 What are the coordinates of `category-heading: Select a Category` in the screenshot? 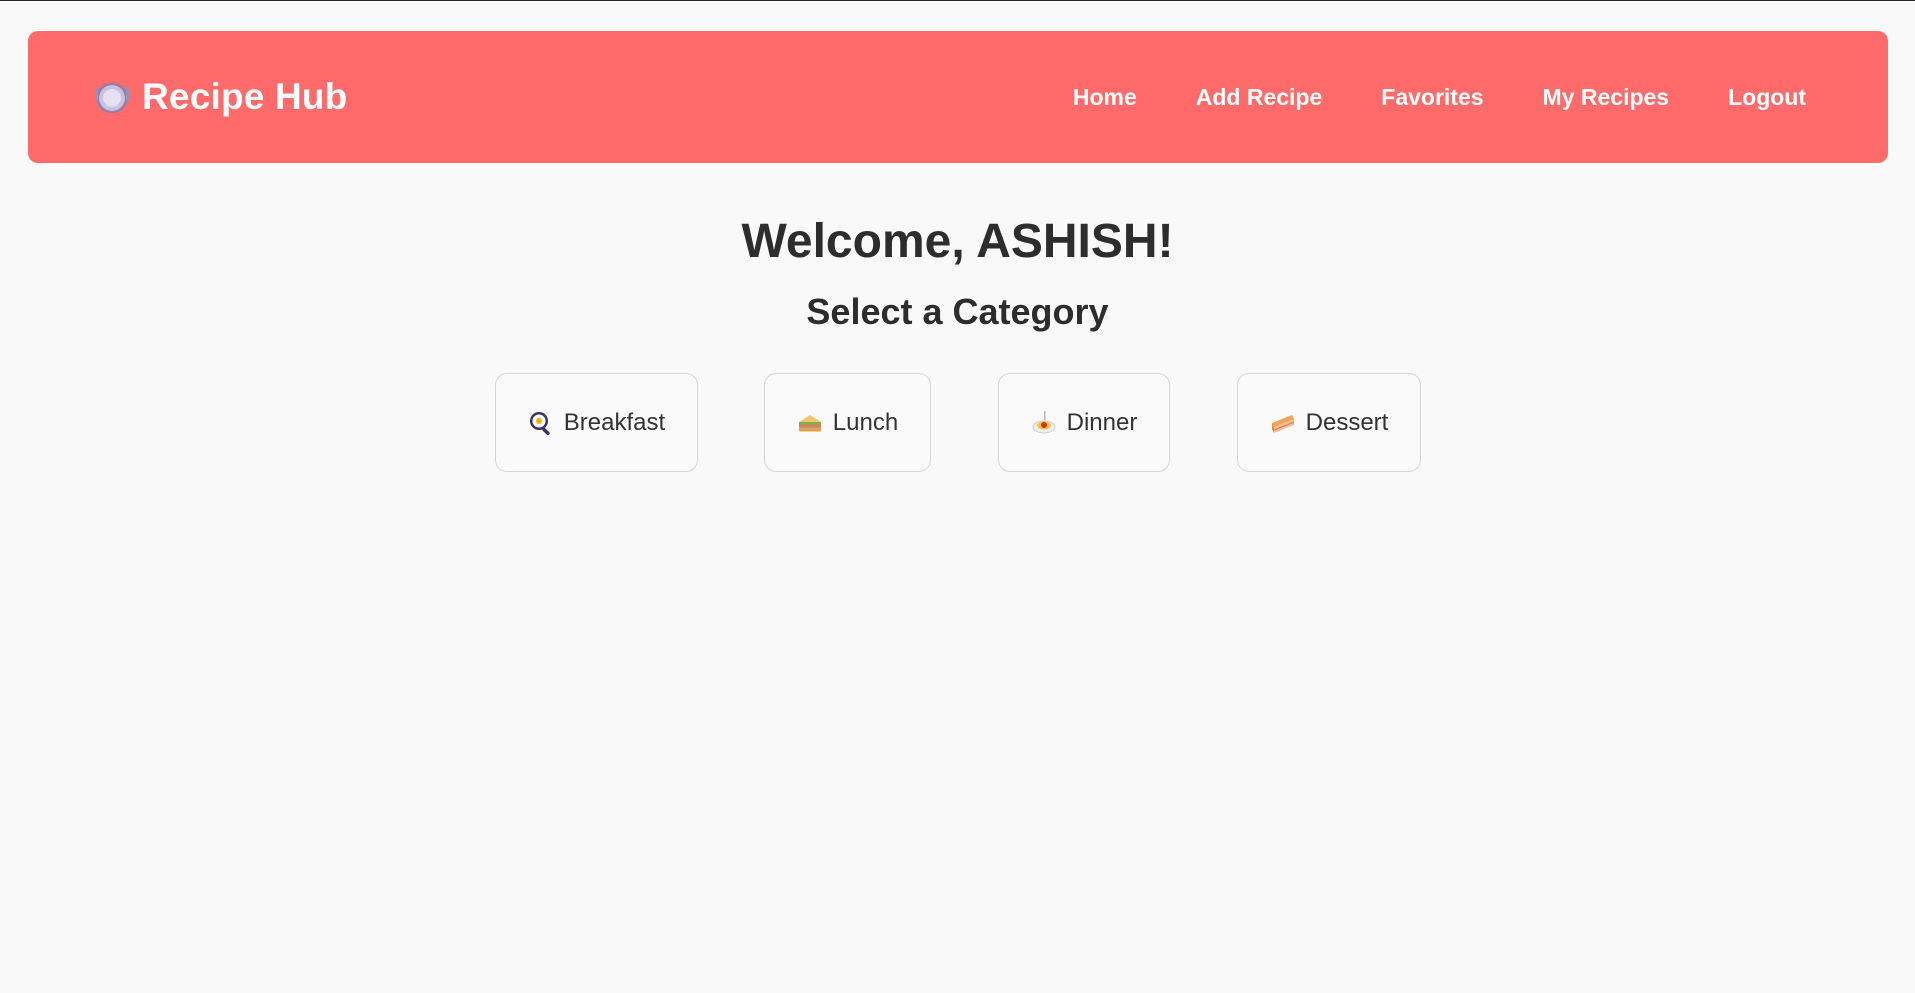 It's located at (957, 311).